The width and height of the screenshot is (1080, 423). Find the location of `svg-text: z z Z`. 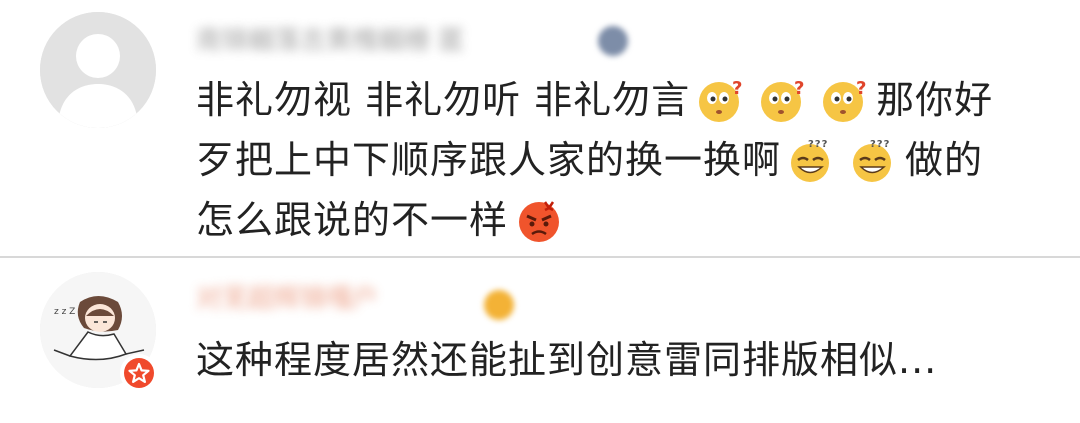

svg-text: z z Z is located at coordinates (64, 312).